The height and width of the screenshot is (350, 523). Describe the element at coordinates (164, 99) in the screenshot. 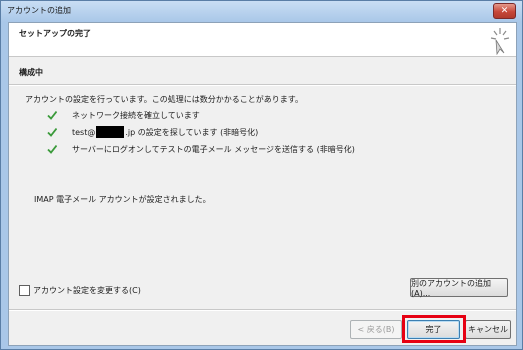

I see `section-description: アカウントの設定を行っています。この処理には数分かかることがあります。` at that location.